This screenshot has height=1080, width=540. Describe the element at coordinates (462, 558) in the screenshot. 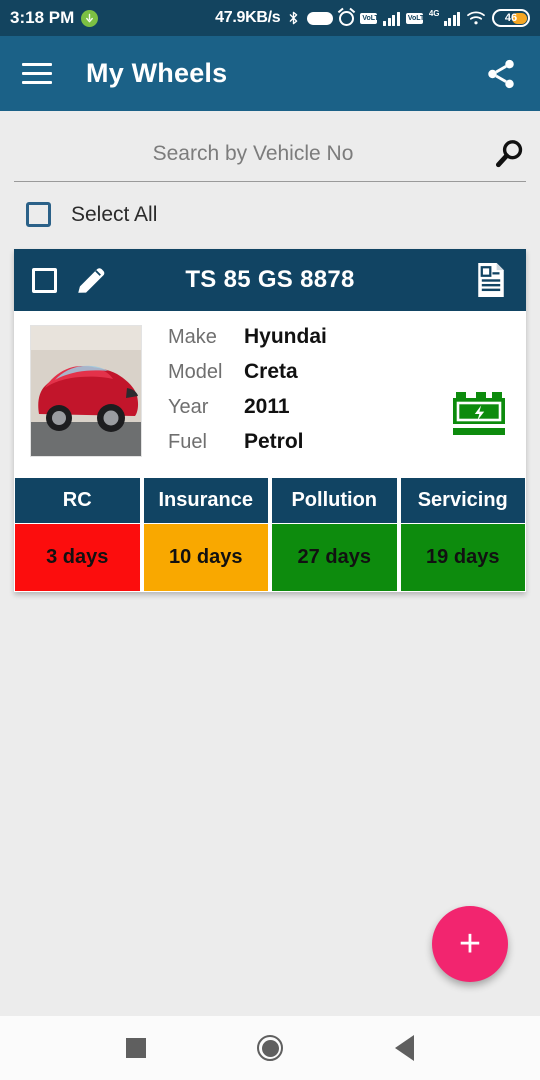

I see `status-tile-value: 19 days` at that location.